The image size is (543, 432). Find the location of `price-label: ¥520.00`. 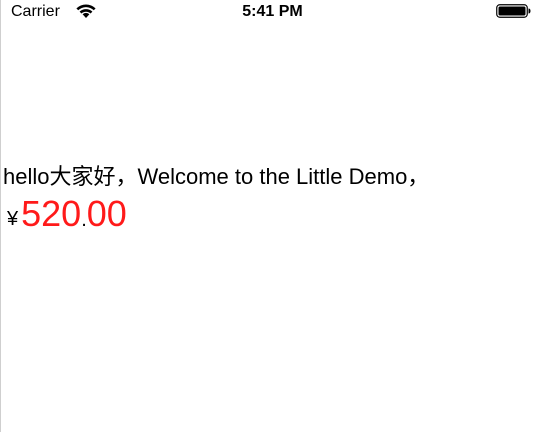

price-label: ¥520.00 is located at coordinates (67, 218).